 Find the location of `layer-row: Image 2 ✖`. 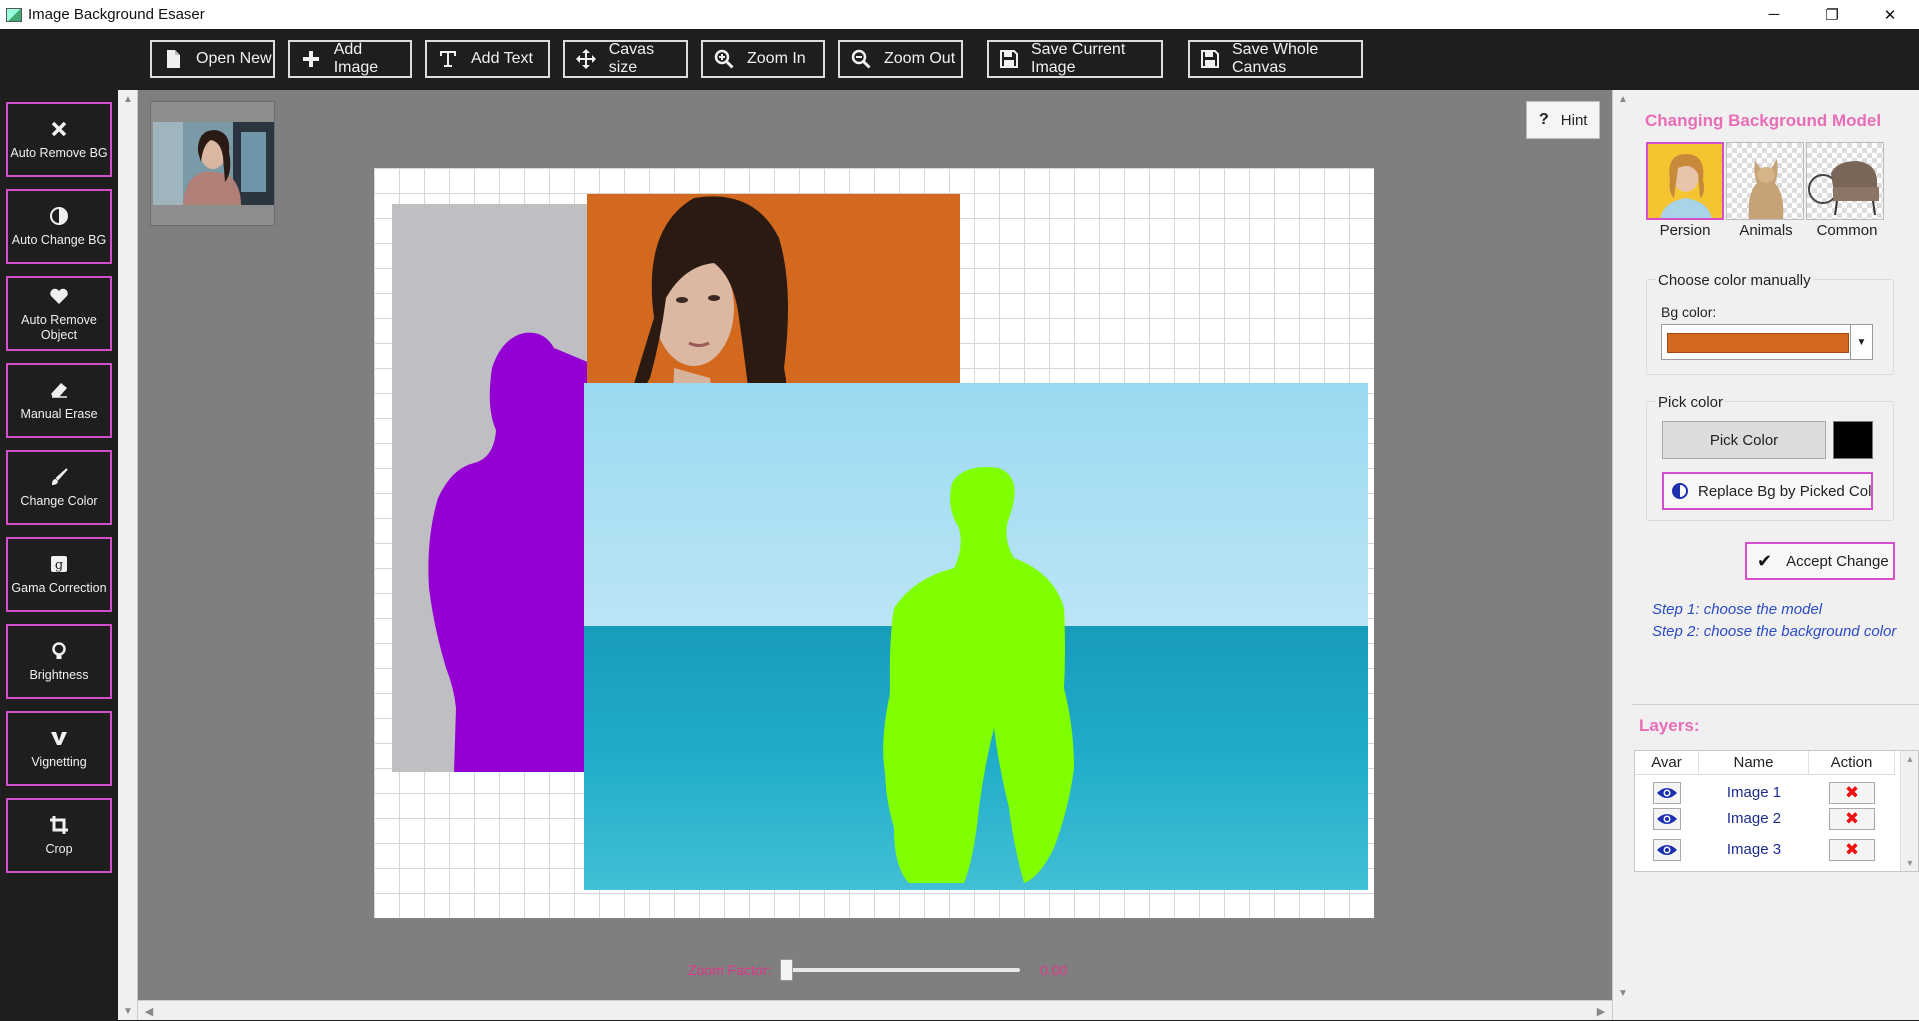

layer-row: Image 2 ✖ is located at coordinates (1765, 818).